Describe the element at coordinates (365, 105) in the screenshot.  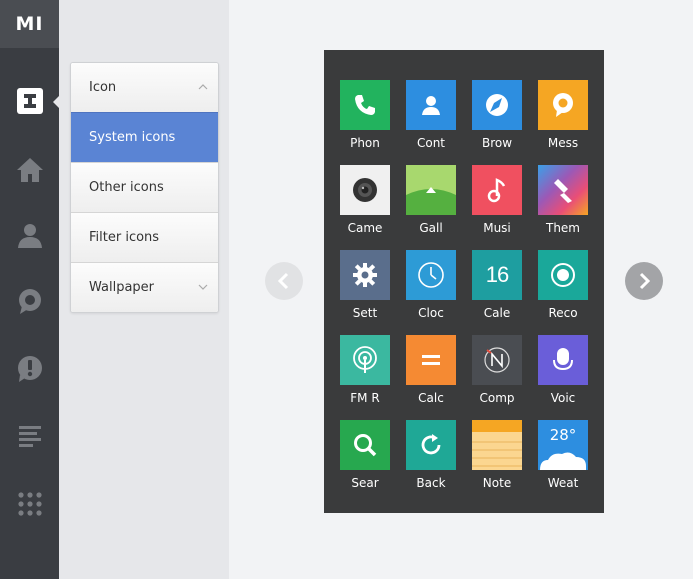
I see `phone-icon` at that location.